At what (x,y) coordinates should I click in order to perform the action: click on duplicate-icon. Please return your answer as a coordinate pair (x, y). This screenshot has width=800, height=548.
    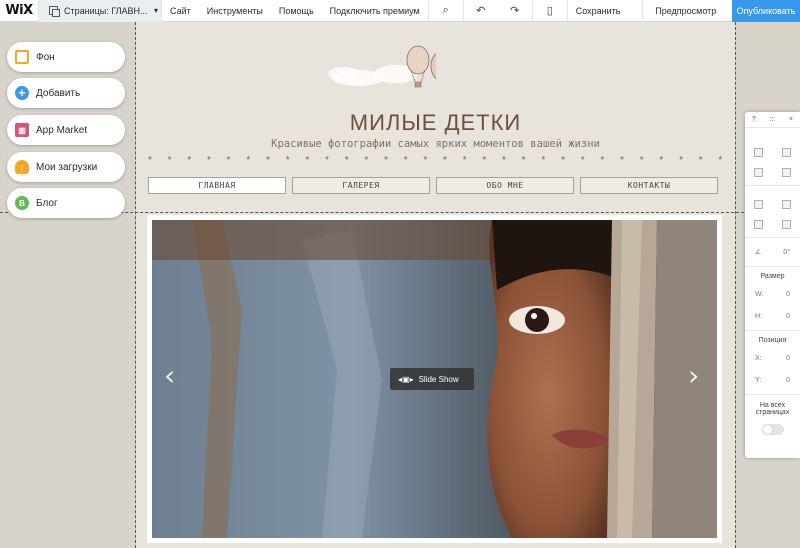
    Looking at the image, I should click on (759, 172).